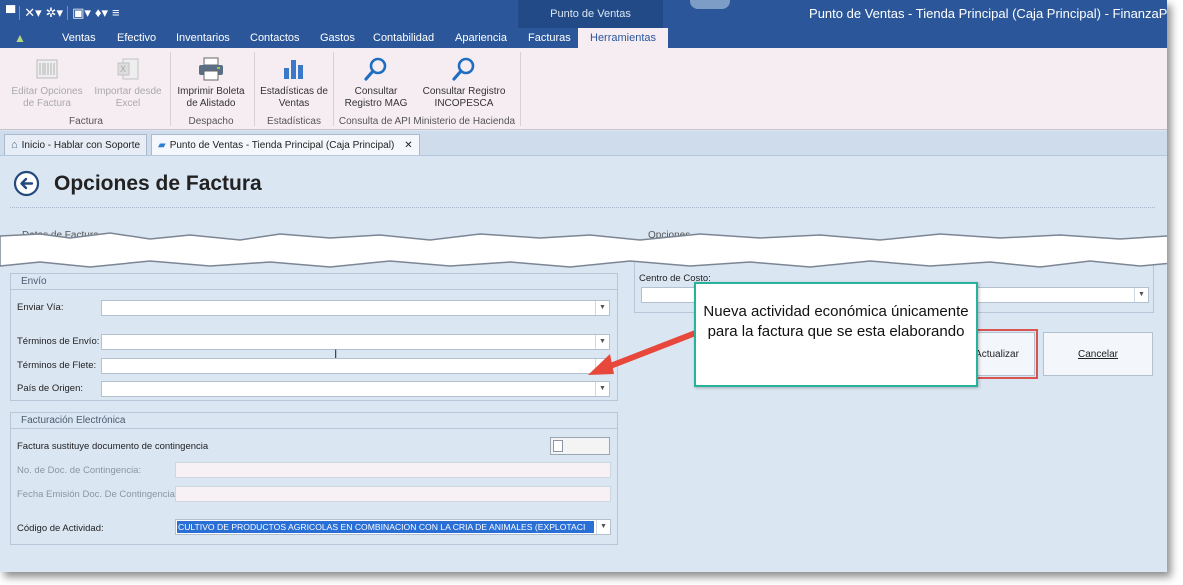 The image size is (1183, 585). I want to click on tools-icon: ✕▾, so click(32, 13).